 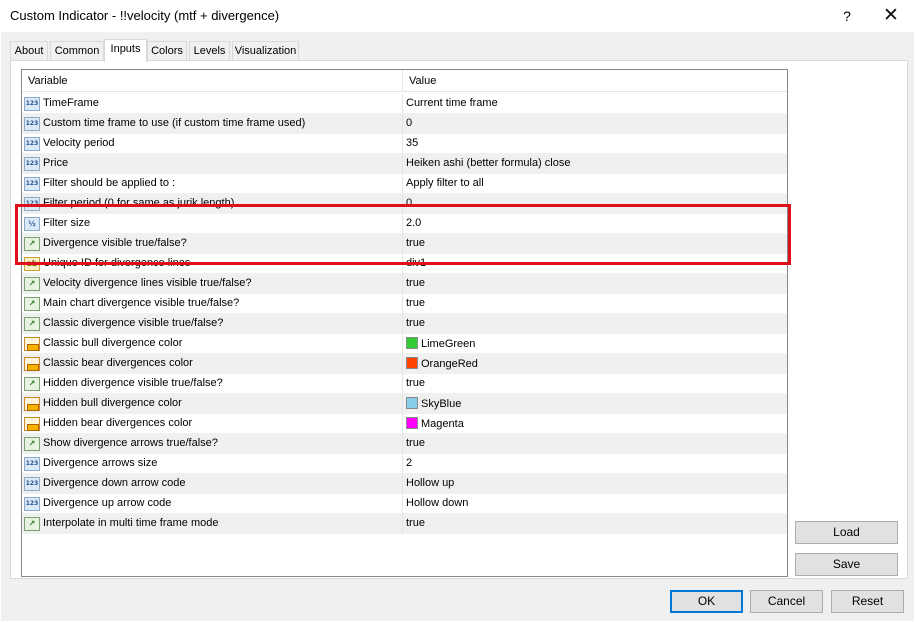 What do you see at coordinates (404, 224) in the screenshot?
I see `grid-row: ½ Filter size 2.0` at bounding box center [404, 224].